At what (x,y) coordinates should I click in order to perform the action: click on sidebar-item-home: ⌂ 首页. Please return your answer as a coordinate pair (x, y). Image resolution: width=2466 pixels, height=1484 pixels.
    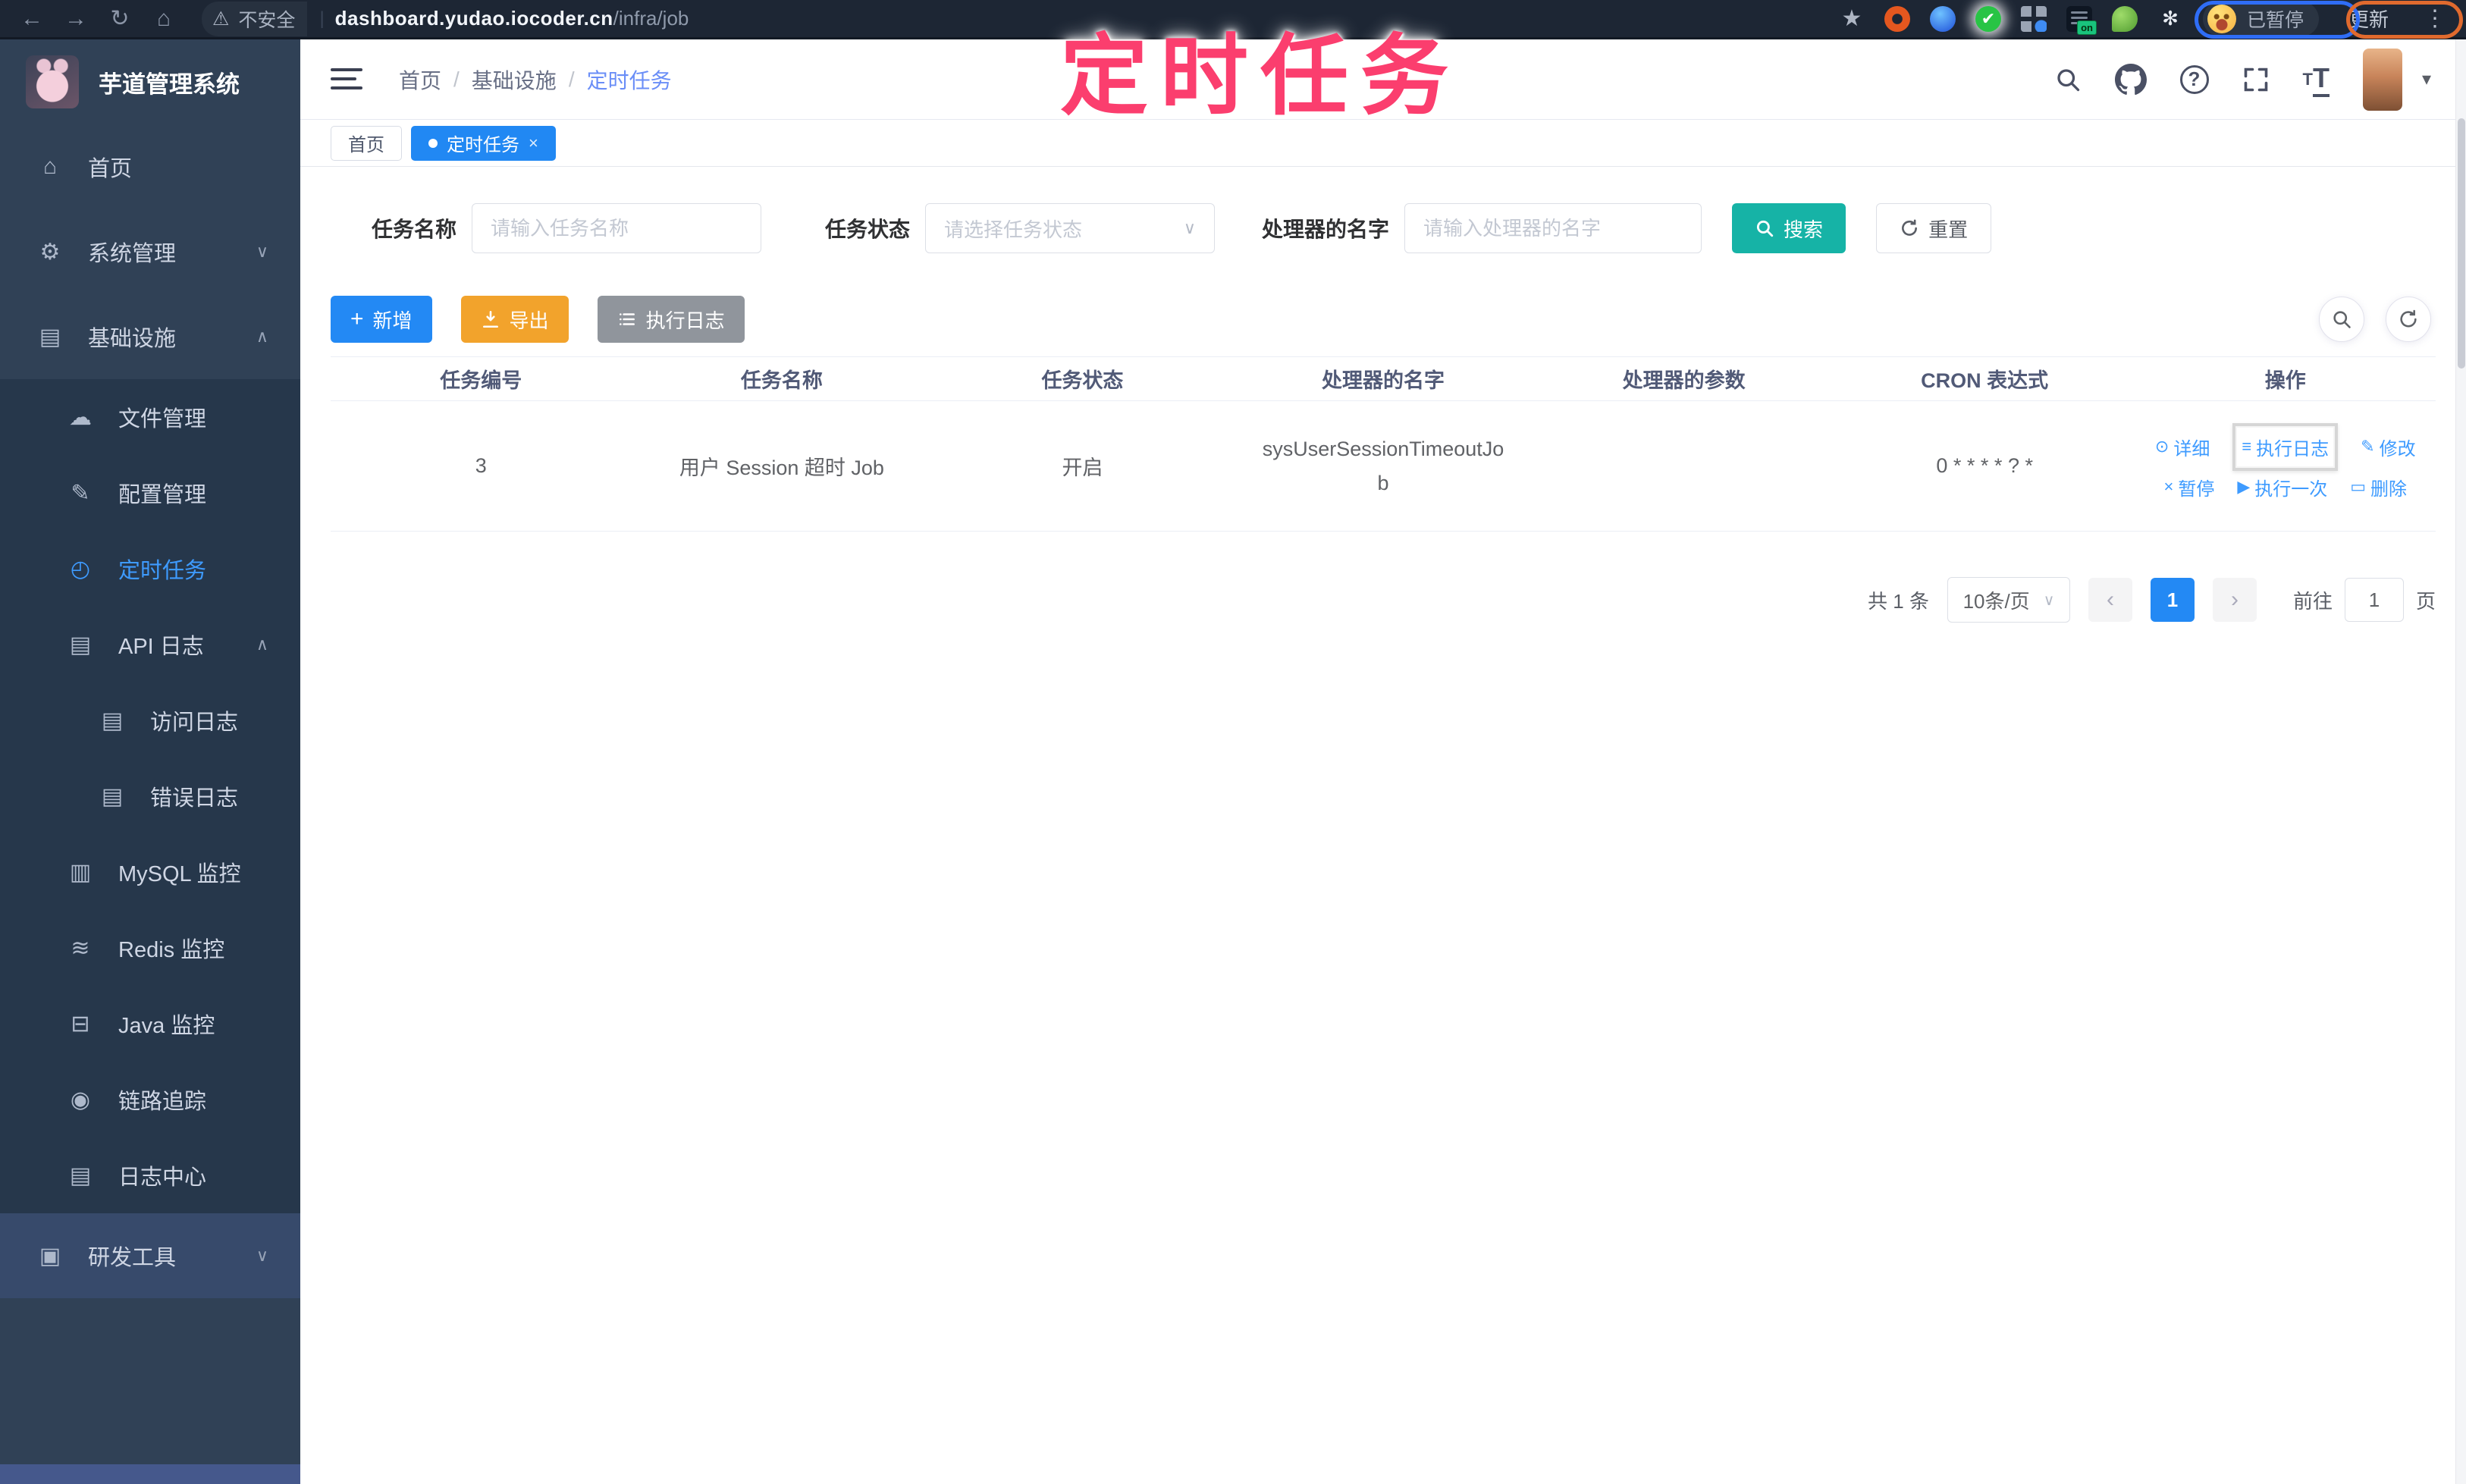
    Looking at the image, I should click on (150, 166).